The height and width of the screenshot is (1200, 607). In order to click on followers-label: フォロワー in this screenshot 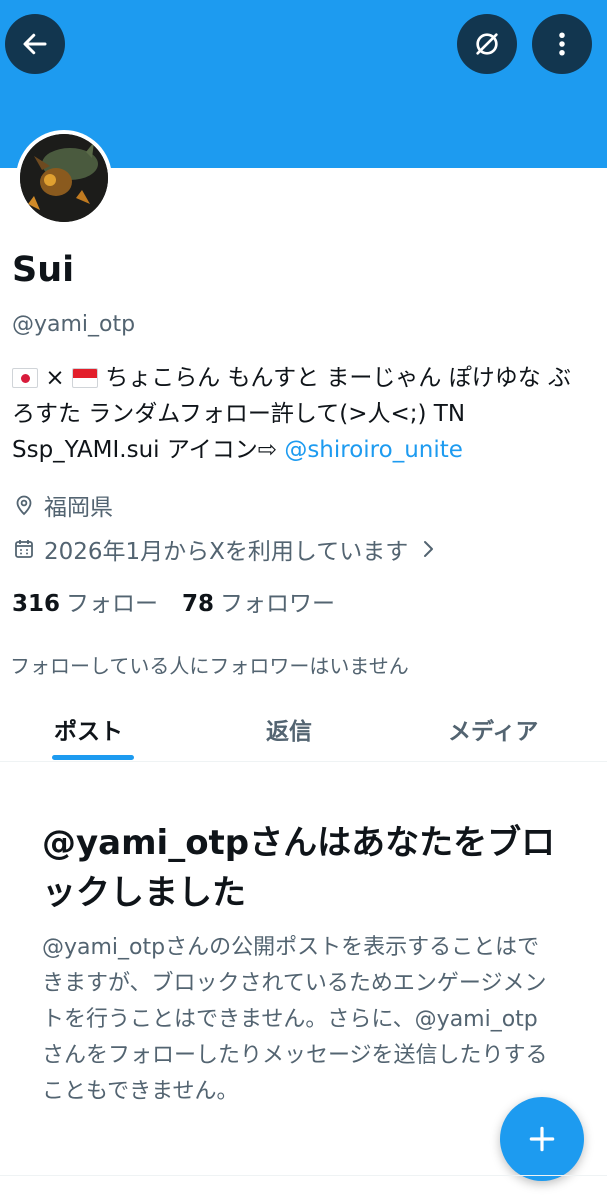, I will do `click(278, 604)`.